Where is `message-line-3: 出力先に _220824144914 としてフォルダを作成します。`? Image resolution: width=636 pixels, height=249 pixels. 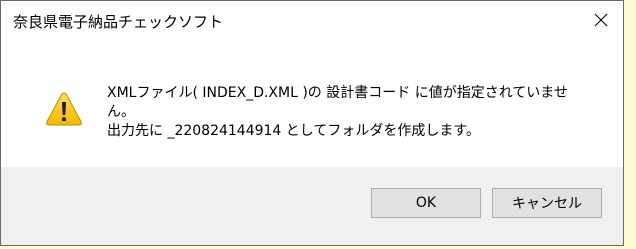 message-line-3: 出力先に _220824144914 としてフォルダを作成します。 is located at coordinates (293, 131).